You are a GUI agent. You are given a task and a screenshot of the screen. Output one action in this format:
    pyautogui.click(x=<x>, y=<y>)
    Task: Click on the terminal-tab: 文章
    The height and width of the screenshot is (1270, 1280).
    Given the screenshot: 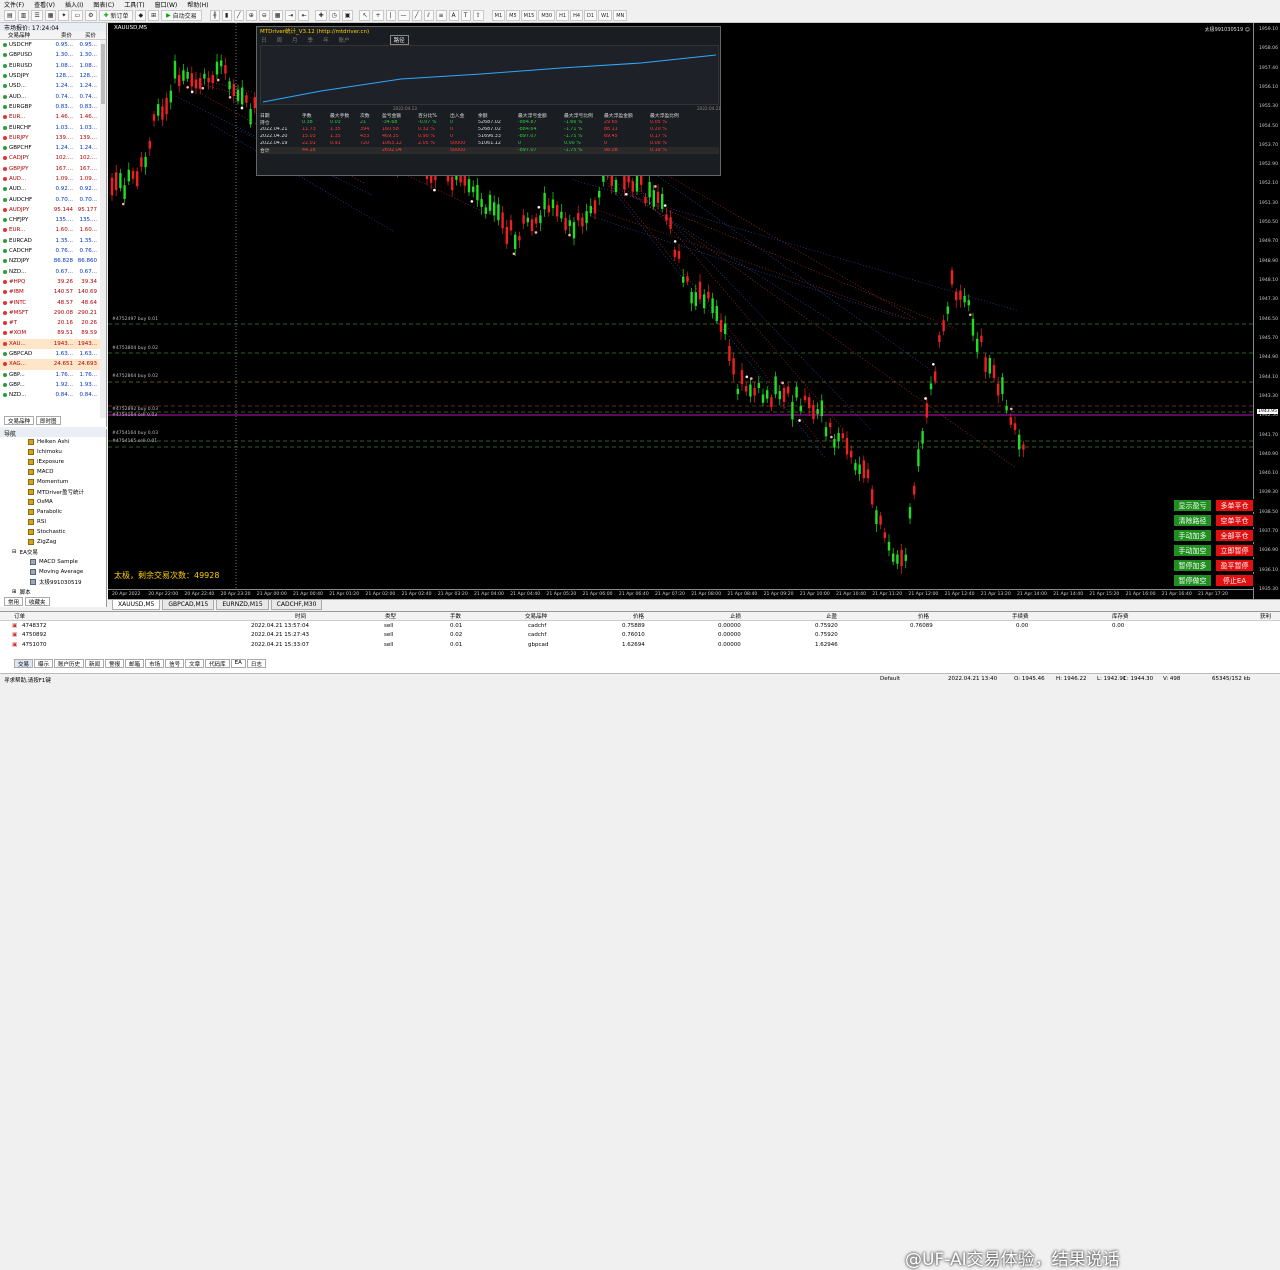 What is the action you would take?
    pyautogui.click(x=195, y=663)
    